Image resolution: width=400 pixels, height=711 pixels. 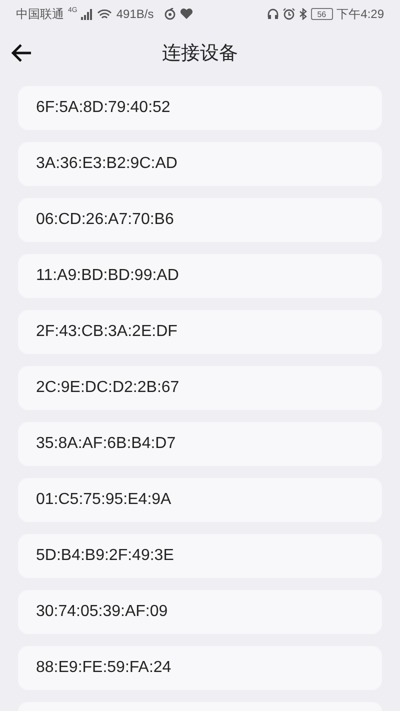 What do you see at coordinates (302, 14) in the screenshot?
I see `bluetooth-icon` at bounding box center [302, 14].